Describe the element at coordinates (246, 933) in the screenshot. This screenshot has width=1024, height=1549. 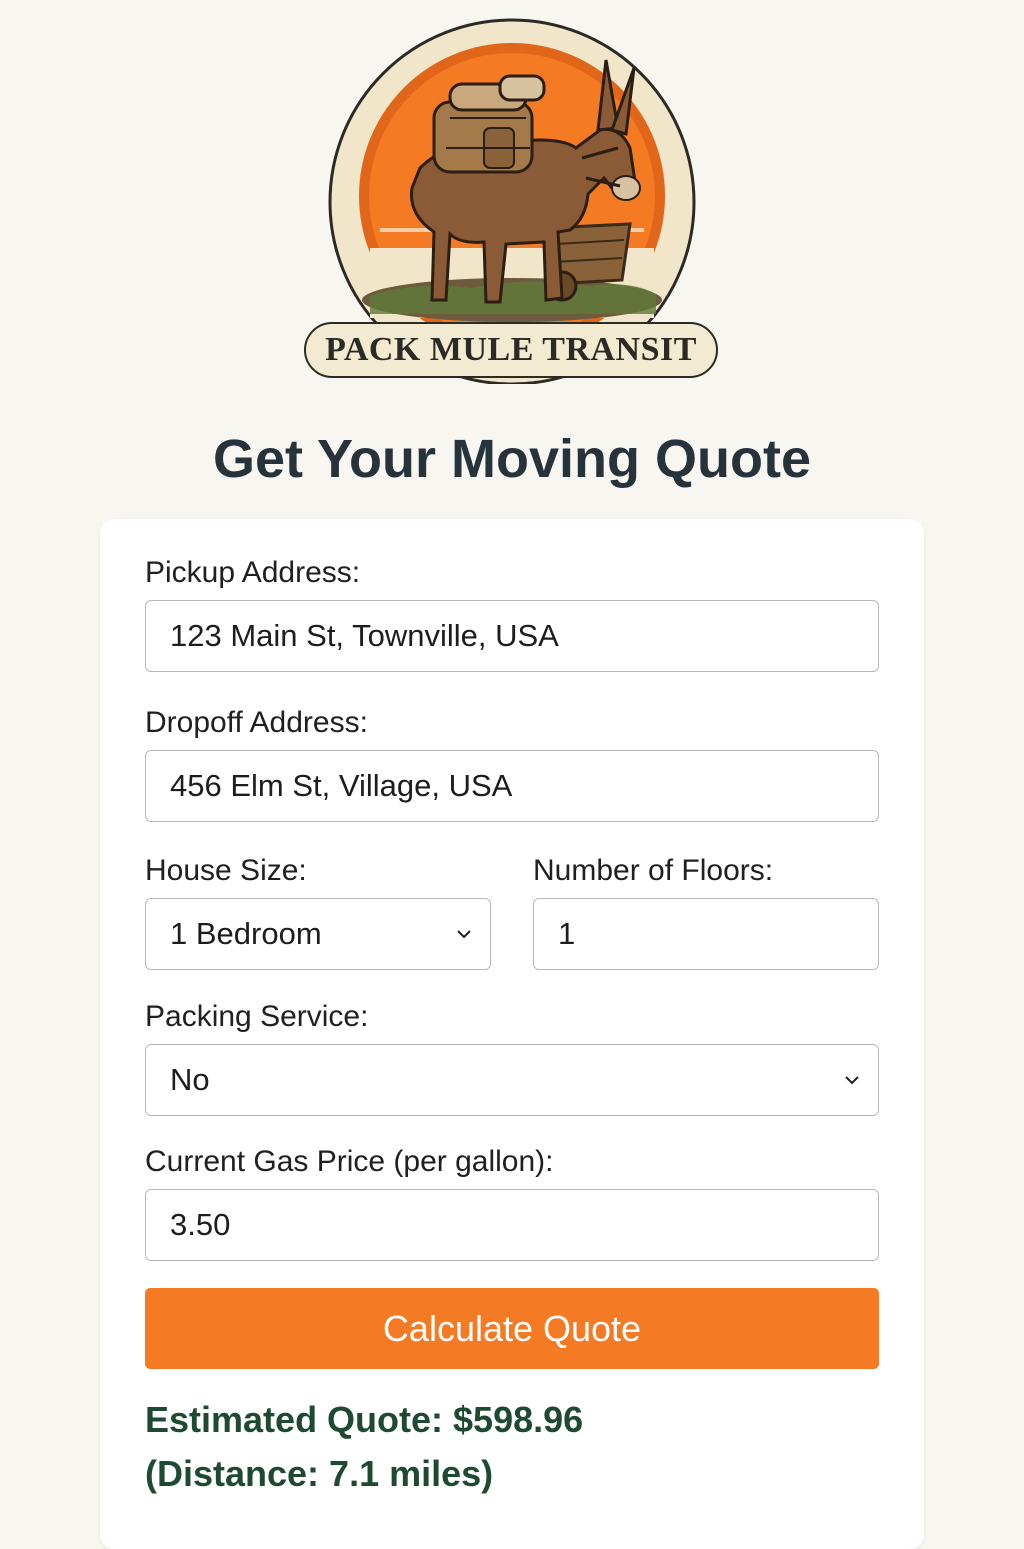
I see `house-size-value: 1 Bedroom` at that location.